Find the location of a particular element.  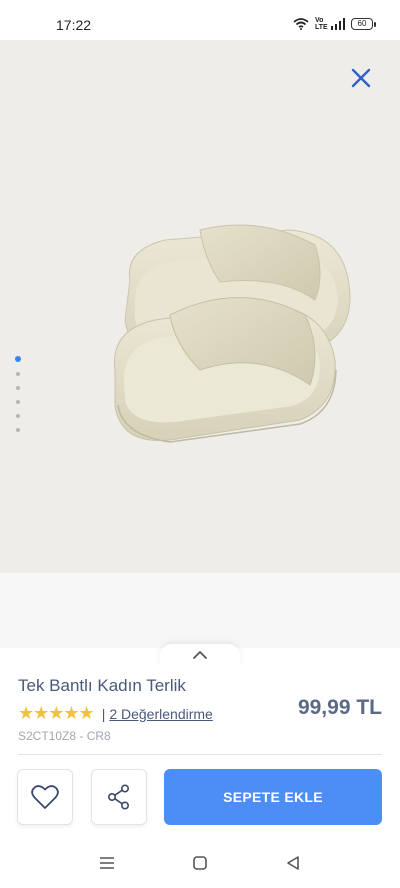

product-price: 99,99 TL is located at coordinates (339, 707).